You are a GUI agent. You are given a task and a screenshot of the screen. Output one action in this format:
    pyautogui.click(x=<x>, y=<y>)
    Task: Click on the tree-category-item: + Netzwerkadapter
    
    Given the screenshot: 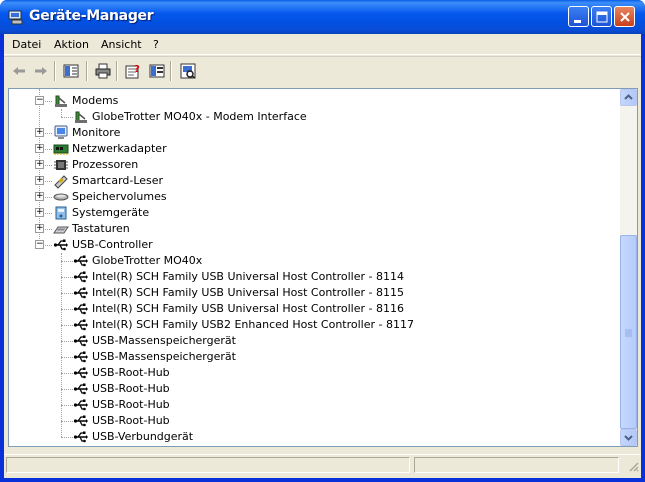 What is the action you would take?
    pyautogui.click(x=315, y=149)
    